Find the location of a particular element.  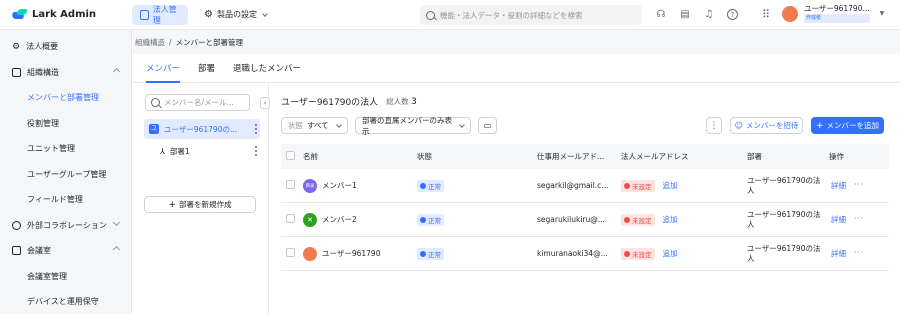

alert-circle-icon is located at coordinates (627, 185).